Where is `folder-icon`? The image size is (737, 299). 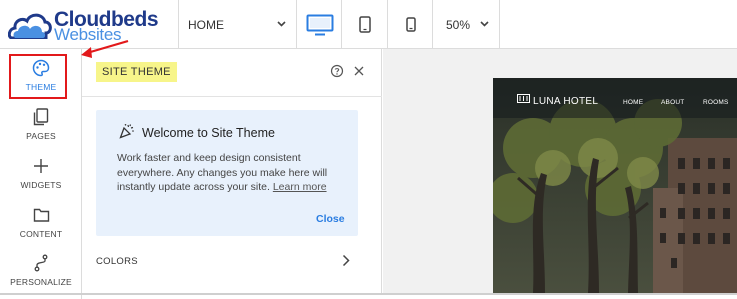 folder-icon is located at coordinates (41, 215).